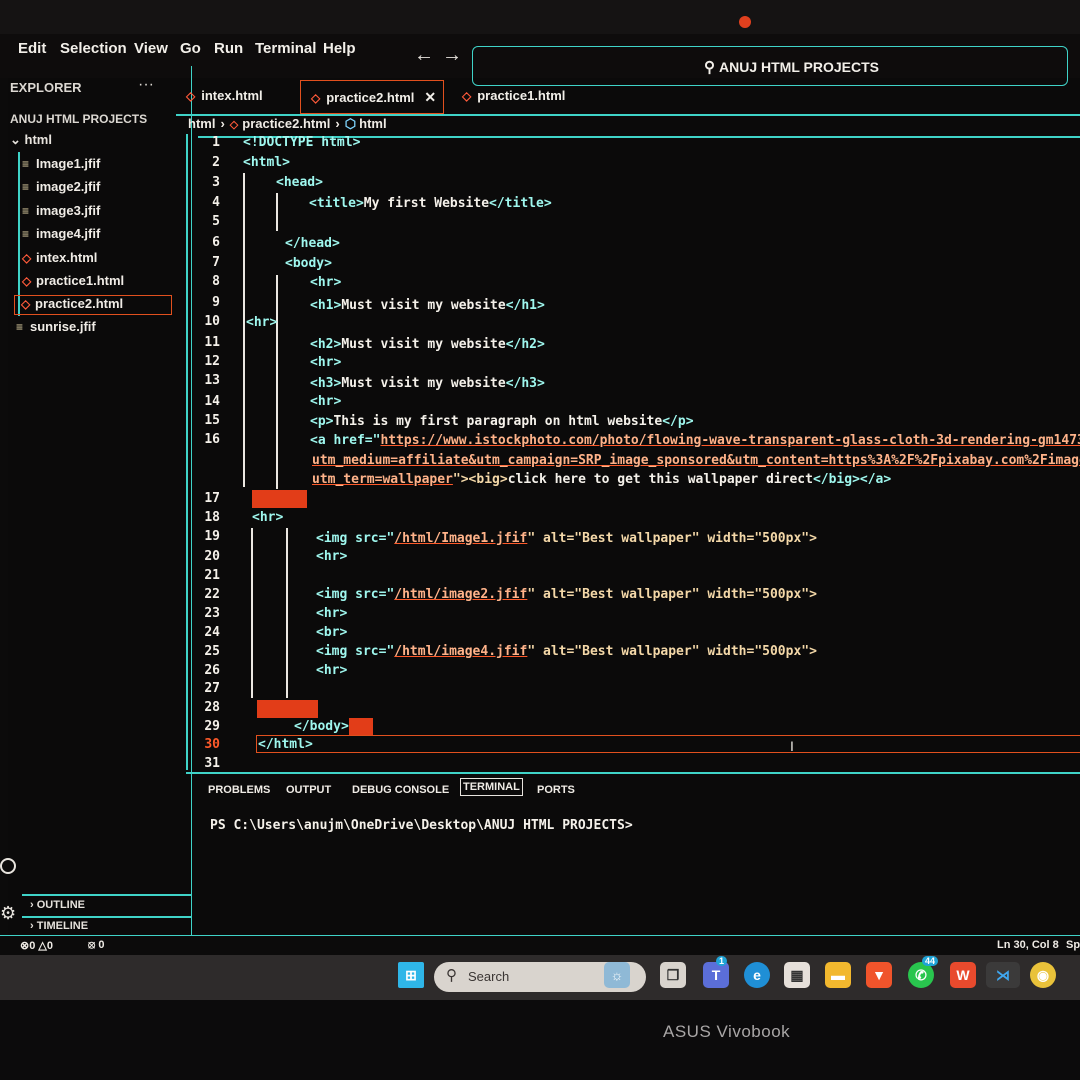 This screenshot has height=1080, width=1080. Describe the element at coordinates (1043, 975) in the screenshot. I see `chrome-icon: ◉` at that location.